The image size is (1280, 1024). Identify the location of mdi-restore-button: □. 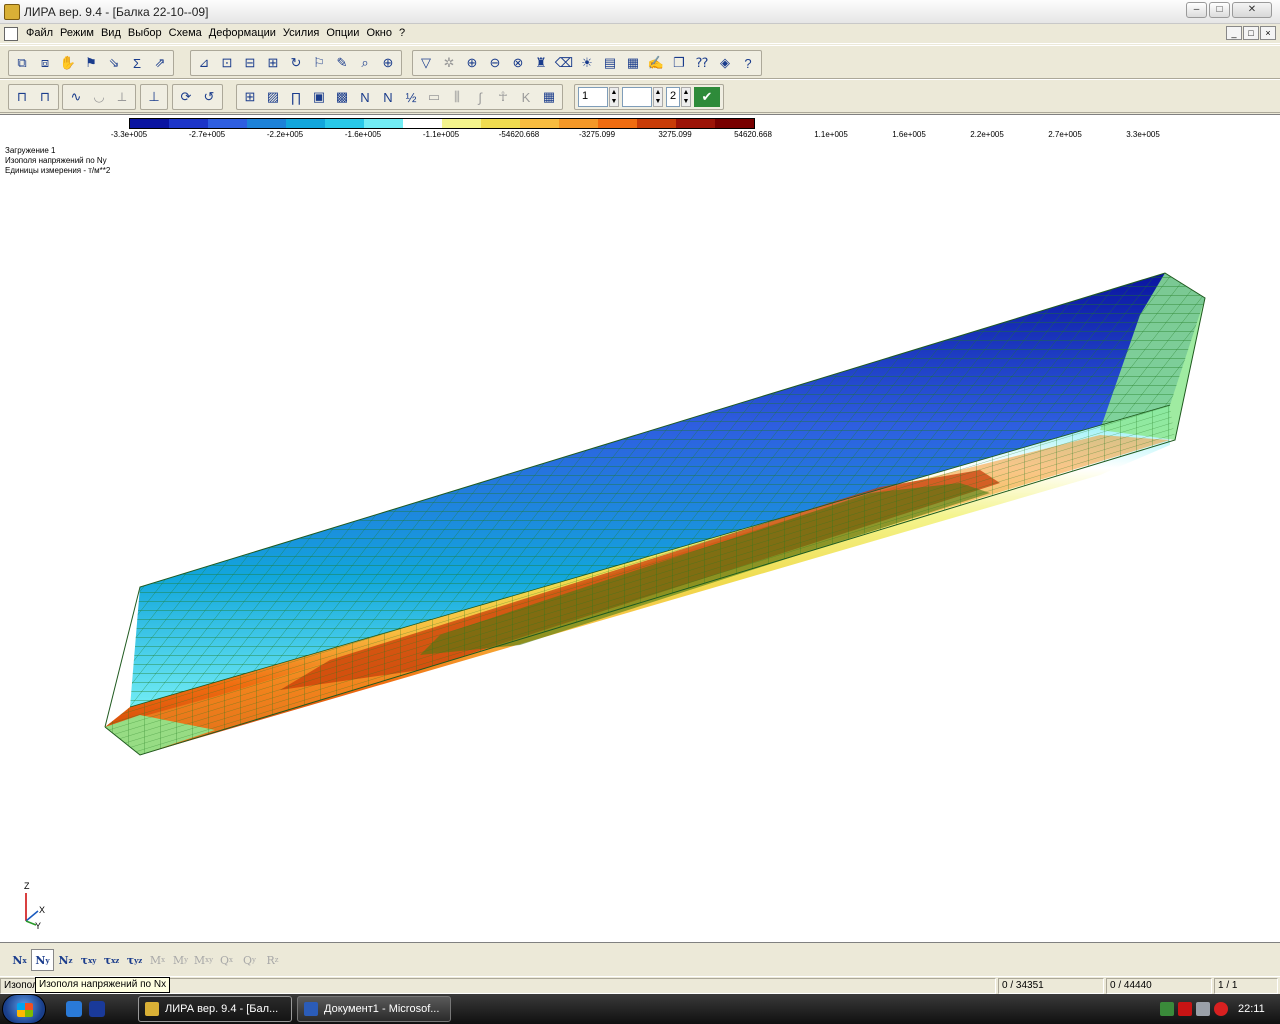
(1251, 33).